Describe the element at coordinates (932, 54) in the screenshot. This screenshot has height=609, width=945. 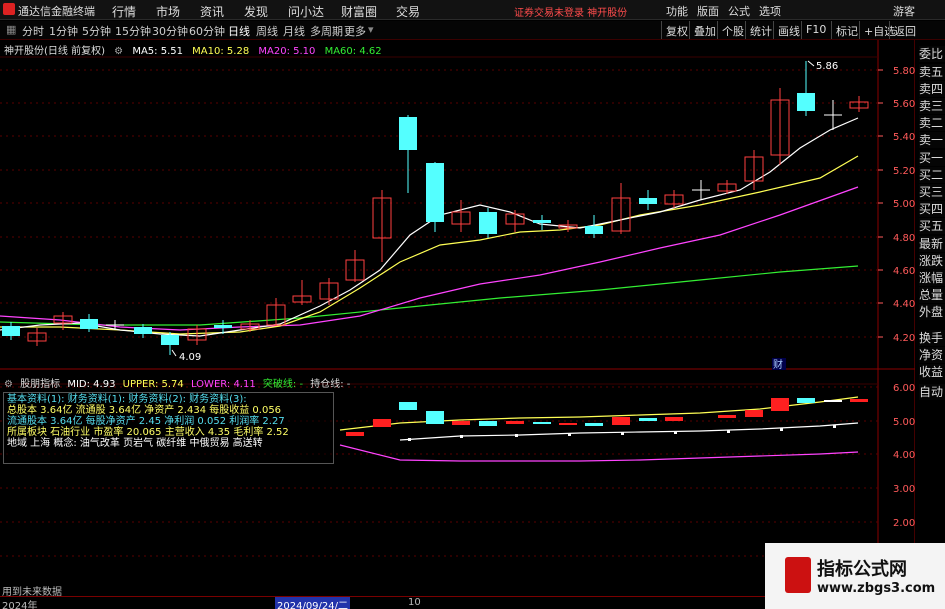
I see `sidebar-item: 委比` at that location.